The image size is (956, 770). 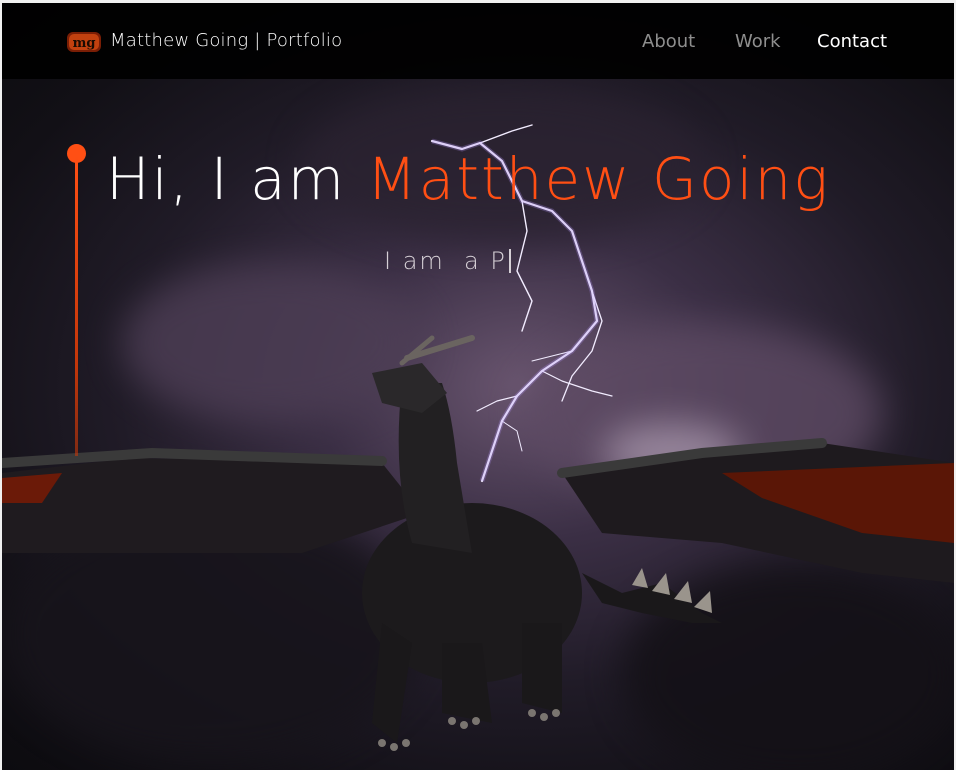 What do you see at coordinates (509, 261) in the screenshot?
I see `typing-cursor` at bounding box center [509, 261].